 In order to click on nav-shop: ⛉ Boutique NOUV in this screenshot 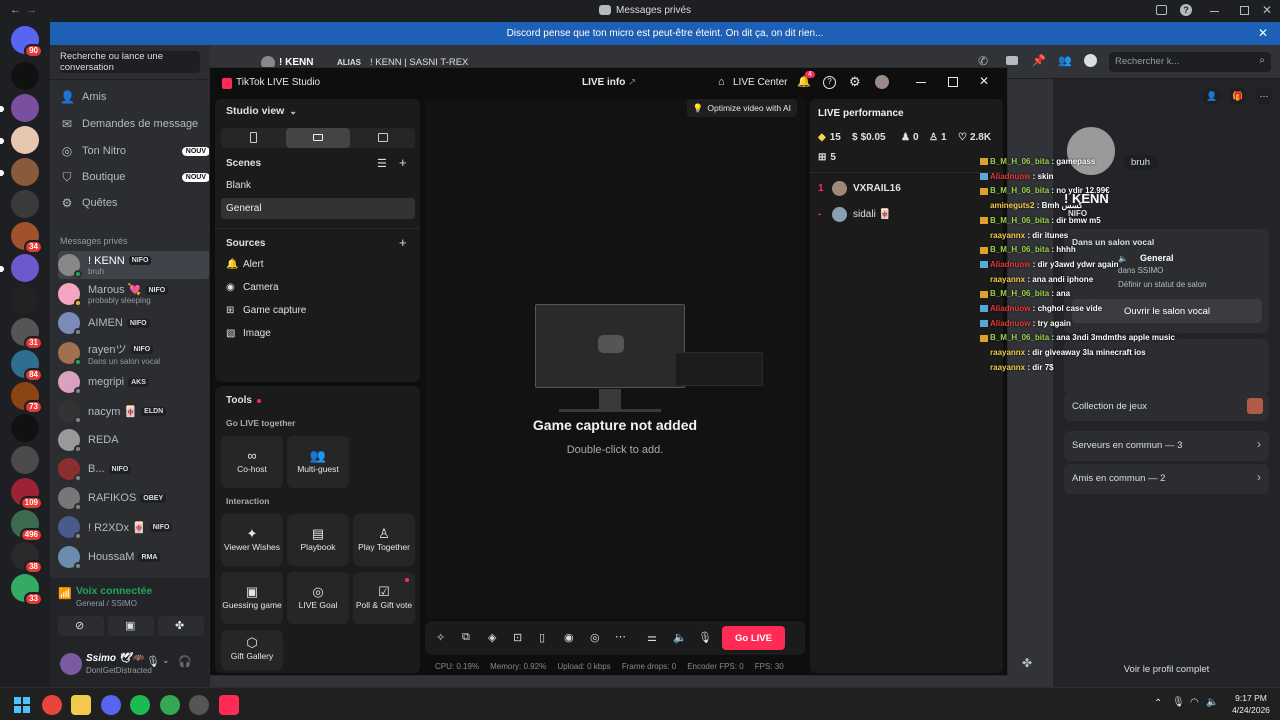, I will do `click(135, 177)`.